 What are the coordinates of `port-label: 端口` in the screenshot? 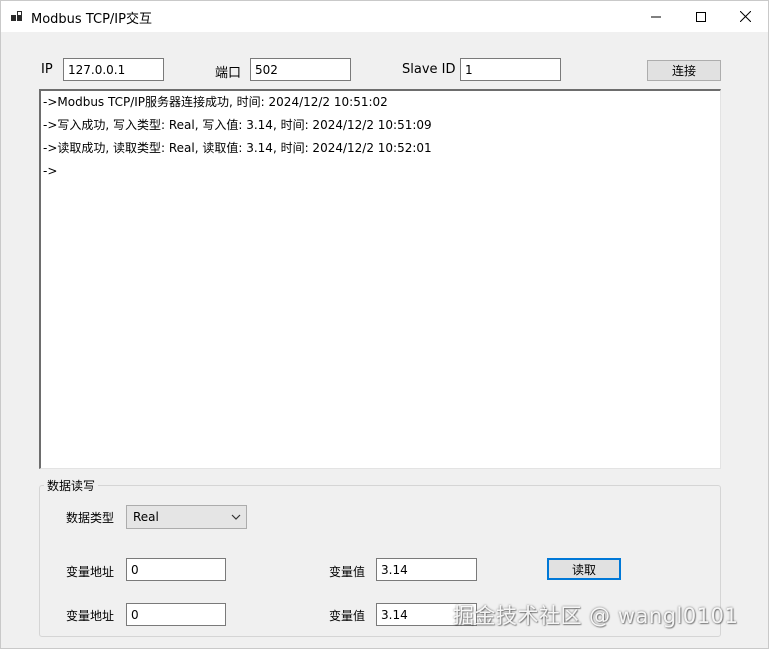 It's located at (228, 73).